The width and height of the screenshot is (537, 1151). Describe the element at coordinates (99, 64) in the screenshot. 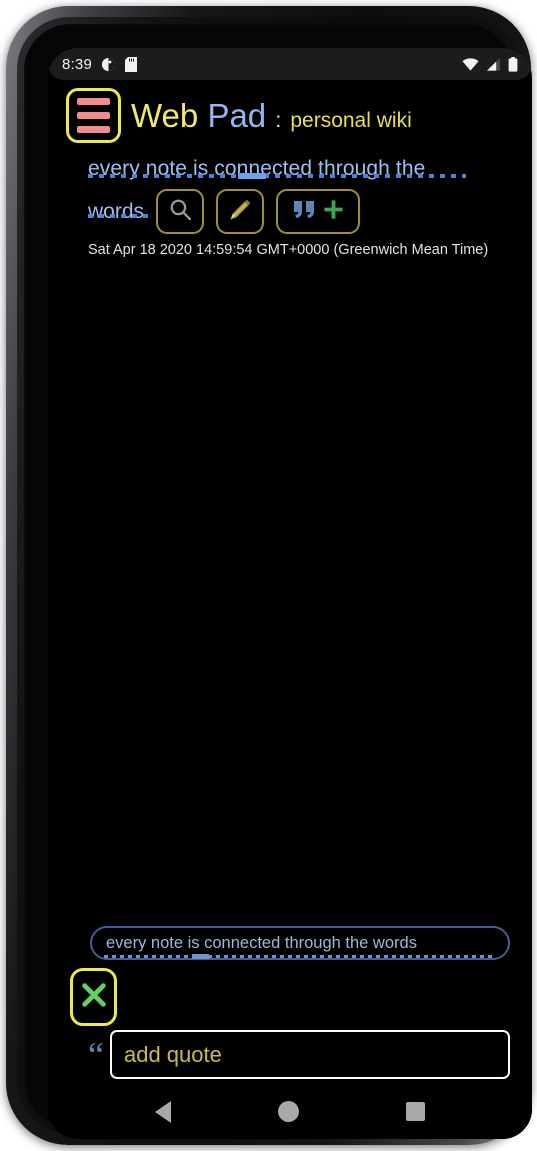

I see `status-bar-left: 8:39` at that location.